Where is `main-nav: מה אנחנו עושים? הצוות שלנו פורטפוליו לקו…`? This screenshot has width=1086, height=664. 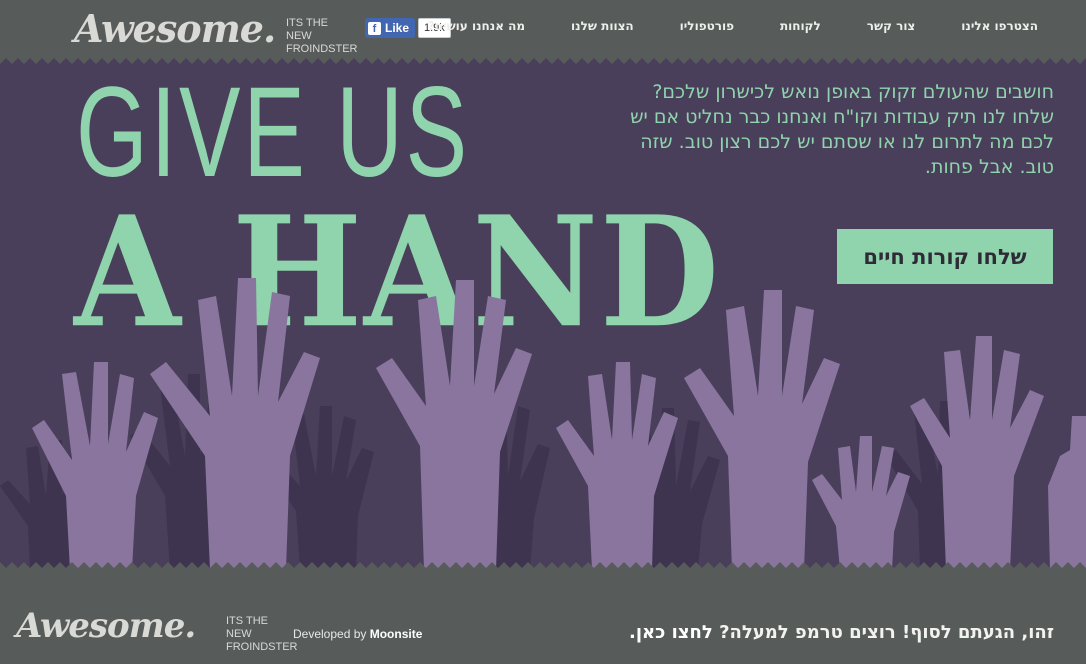 main-nav: מה אנחנו עושים? הצוות שלנו פורטפוליו לקו… is located at coordinates (733, 26).